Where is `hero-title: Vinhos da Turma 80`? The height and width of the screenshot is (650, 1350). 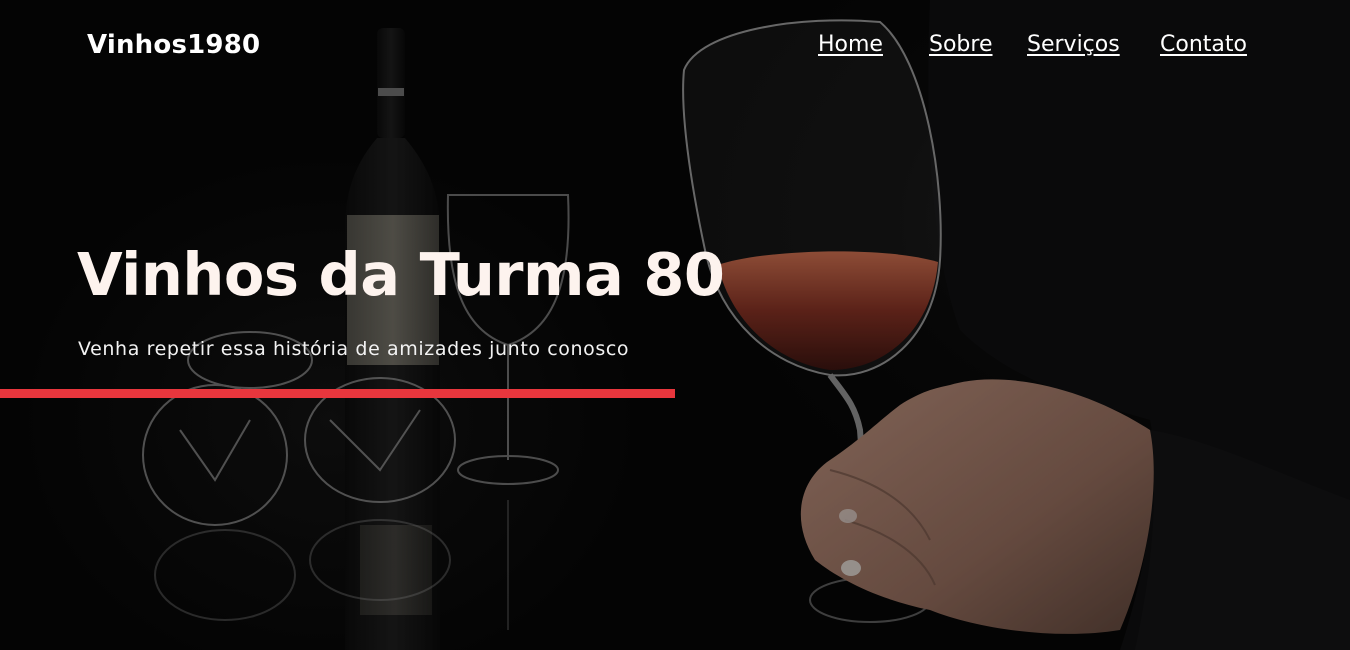
hero-title: Vinhos da Turma 80 is located at coordinates (401, 274).